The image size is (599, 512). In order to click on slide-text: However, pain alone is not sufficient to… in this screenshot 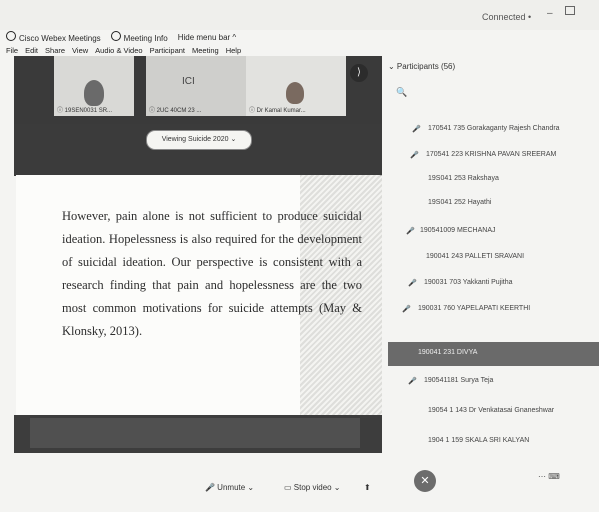, I will do `click(212, 273)`.